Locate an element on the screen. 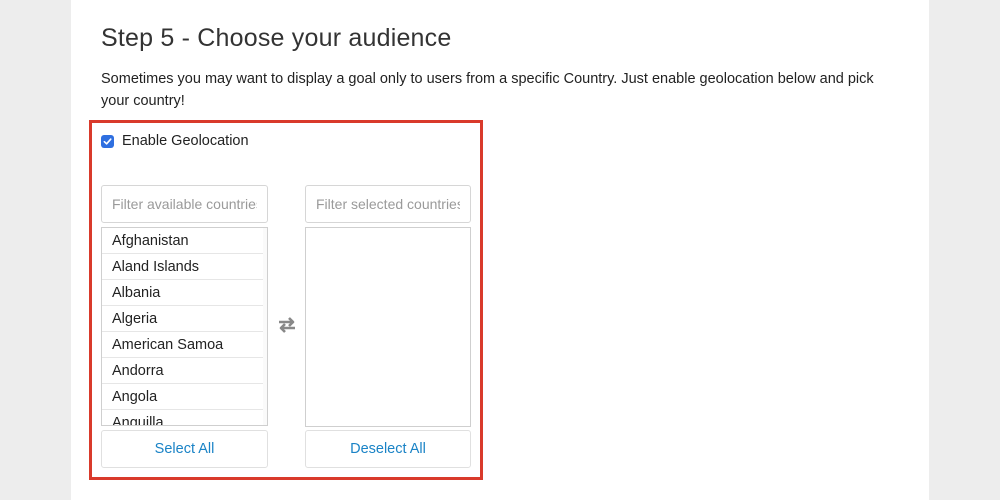  list-item: Algeria is located at coordinates (184, 319).